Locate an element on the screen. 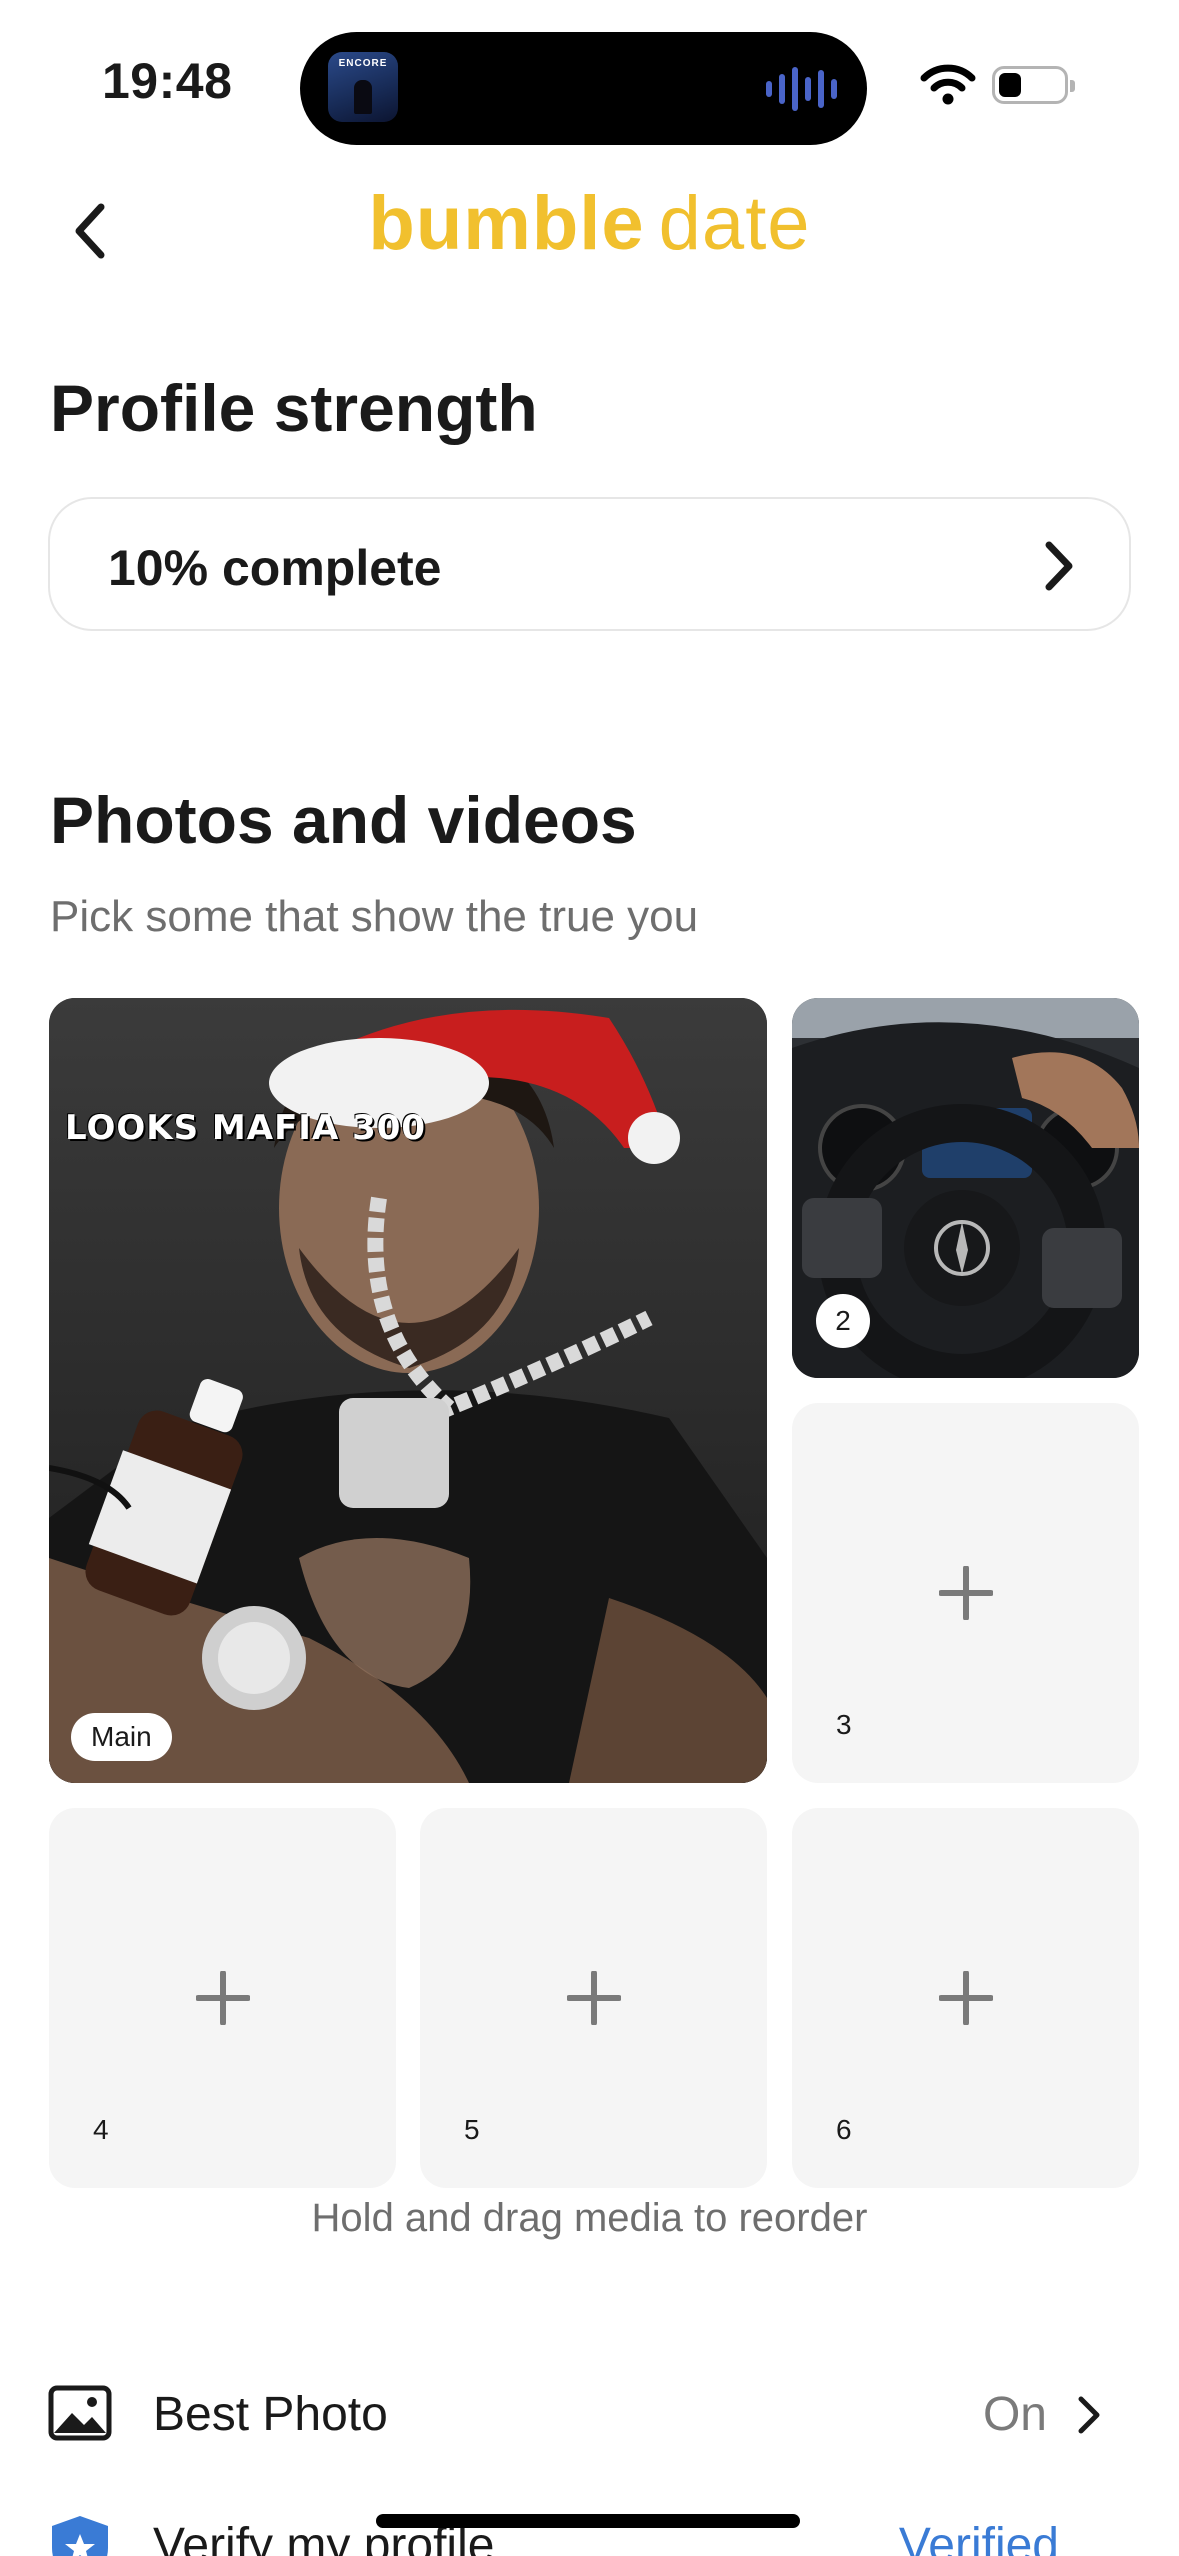 This screenshot has height=2556, width=1179. main-photo-overlay-text: LOOKS MAFIA 300 is located at coordinates (246, 1128).